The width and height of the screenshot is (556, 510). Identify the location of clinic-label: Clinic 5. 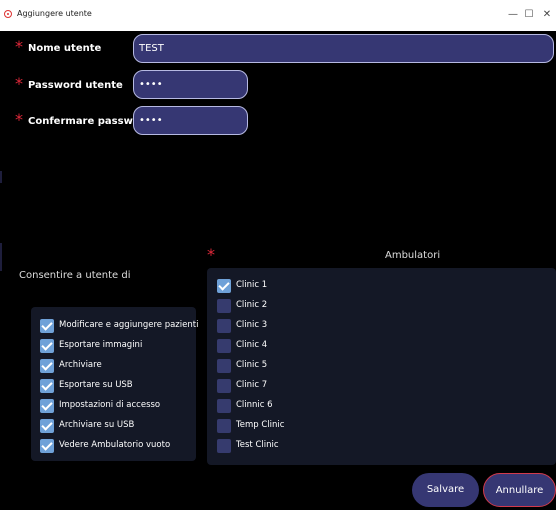
(252, 365).